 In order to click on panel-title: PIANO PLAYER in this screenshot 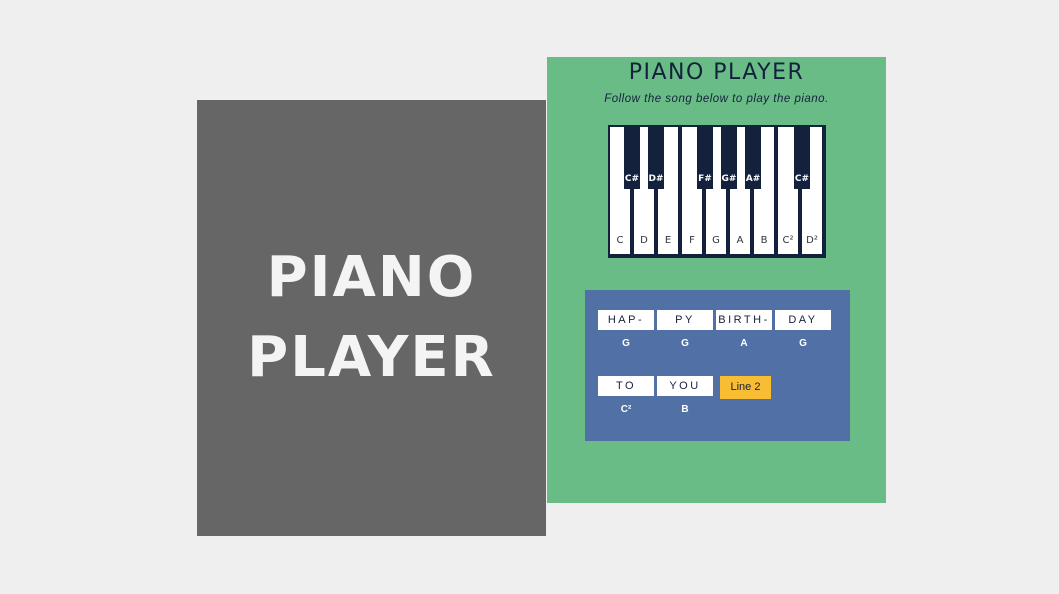, I will do `click(716, 72)`.